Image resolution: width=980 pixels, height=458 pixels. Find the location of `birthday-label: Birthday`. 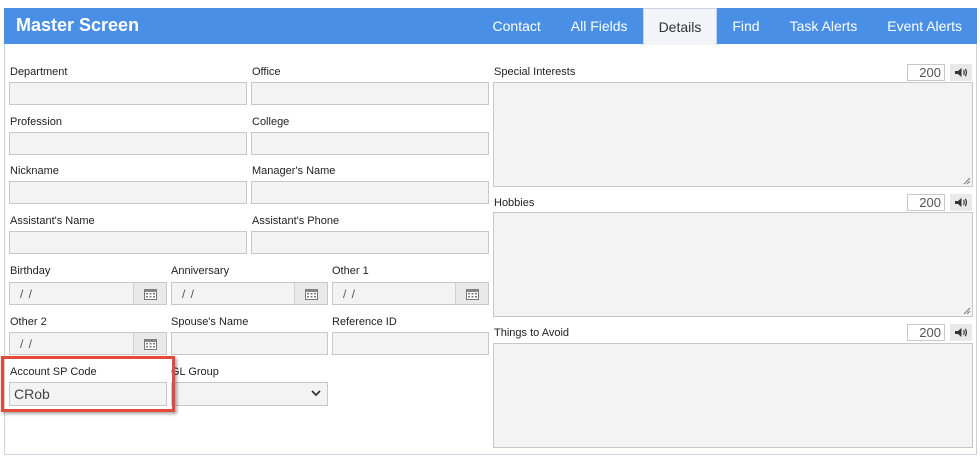

birthday-label: Birthday is located at coordinates (30, 271).